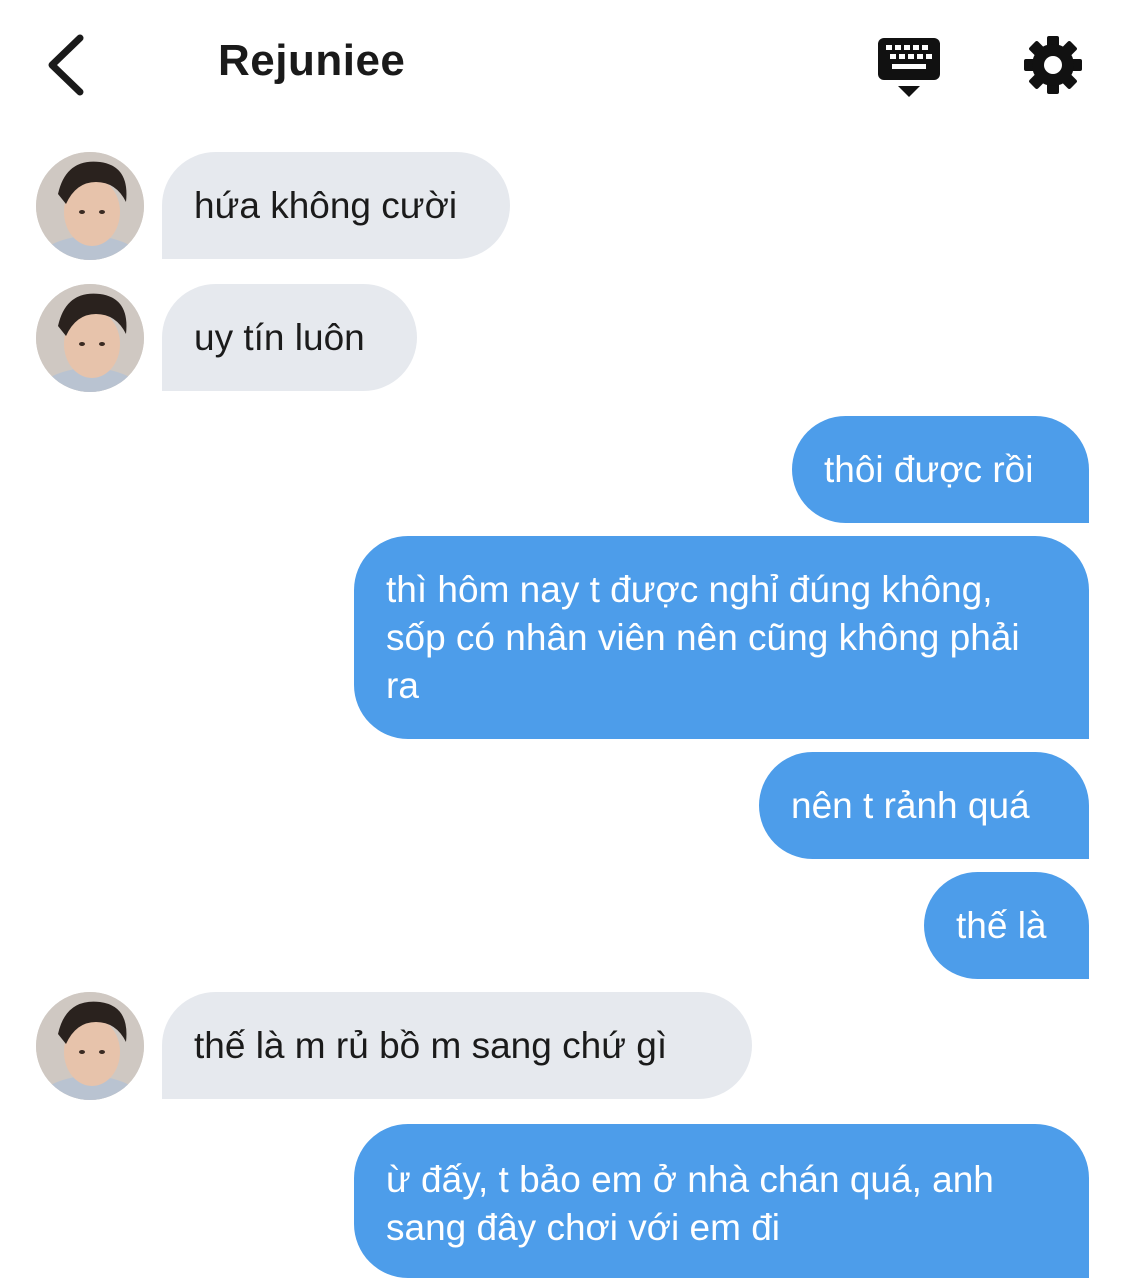 This screenshot has width=1125, height=1284. I want to click on settings-button, so click(1053, 65).